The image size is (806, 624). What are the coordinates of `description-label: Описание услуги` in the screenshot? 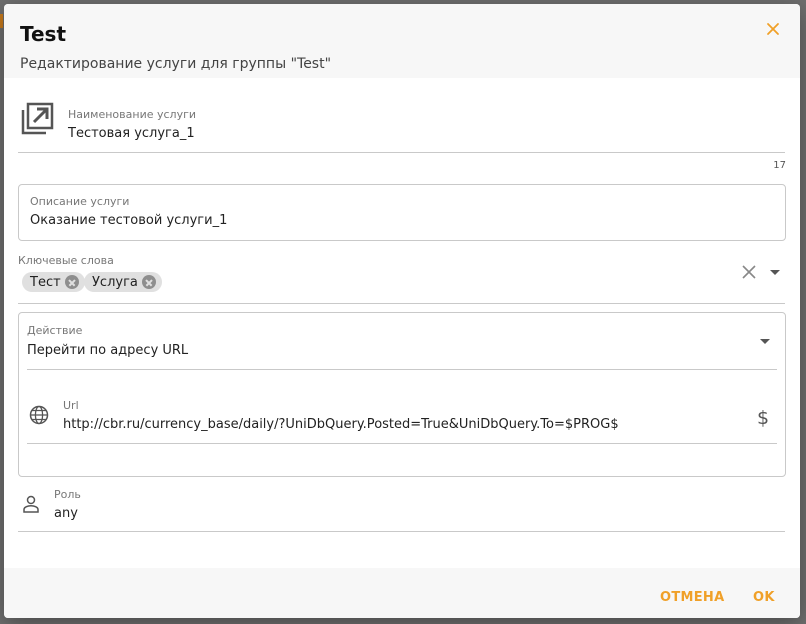 It's located at (80, 201).